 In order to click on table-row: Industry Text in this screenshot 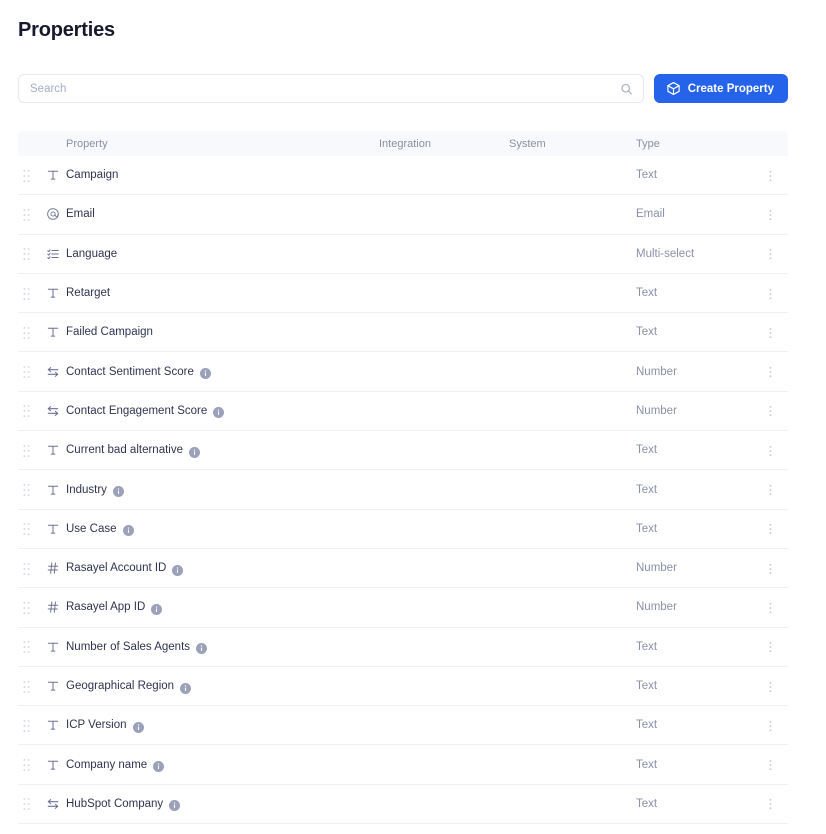, I will do `click(403, 490)`.